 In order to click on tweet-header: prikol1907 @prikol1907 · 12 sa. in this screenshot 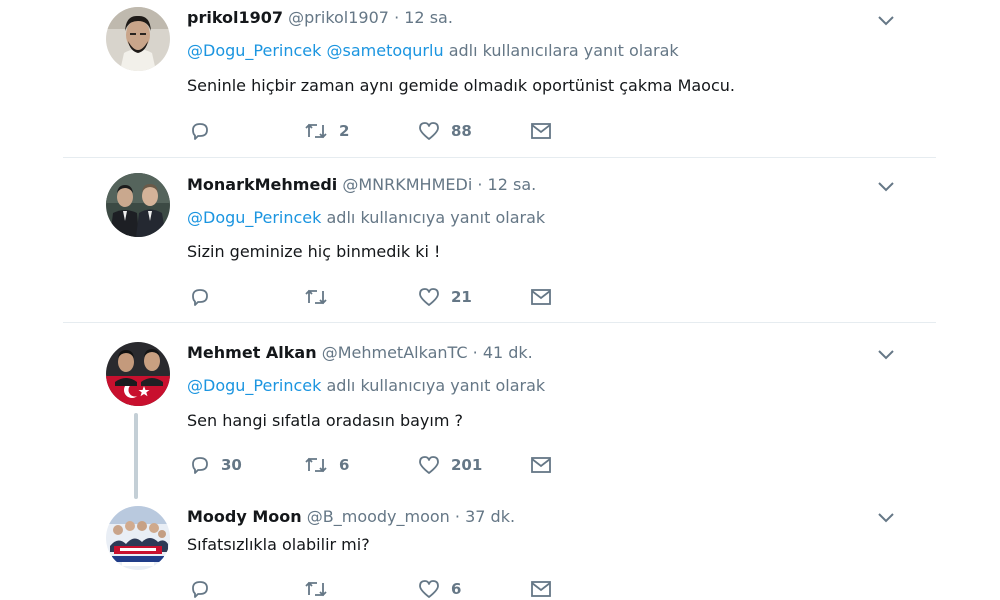, I will do `click(320, 18)`.